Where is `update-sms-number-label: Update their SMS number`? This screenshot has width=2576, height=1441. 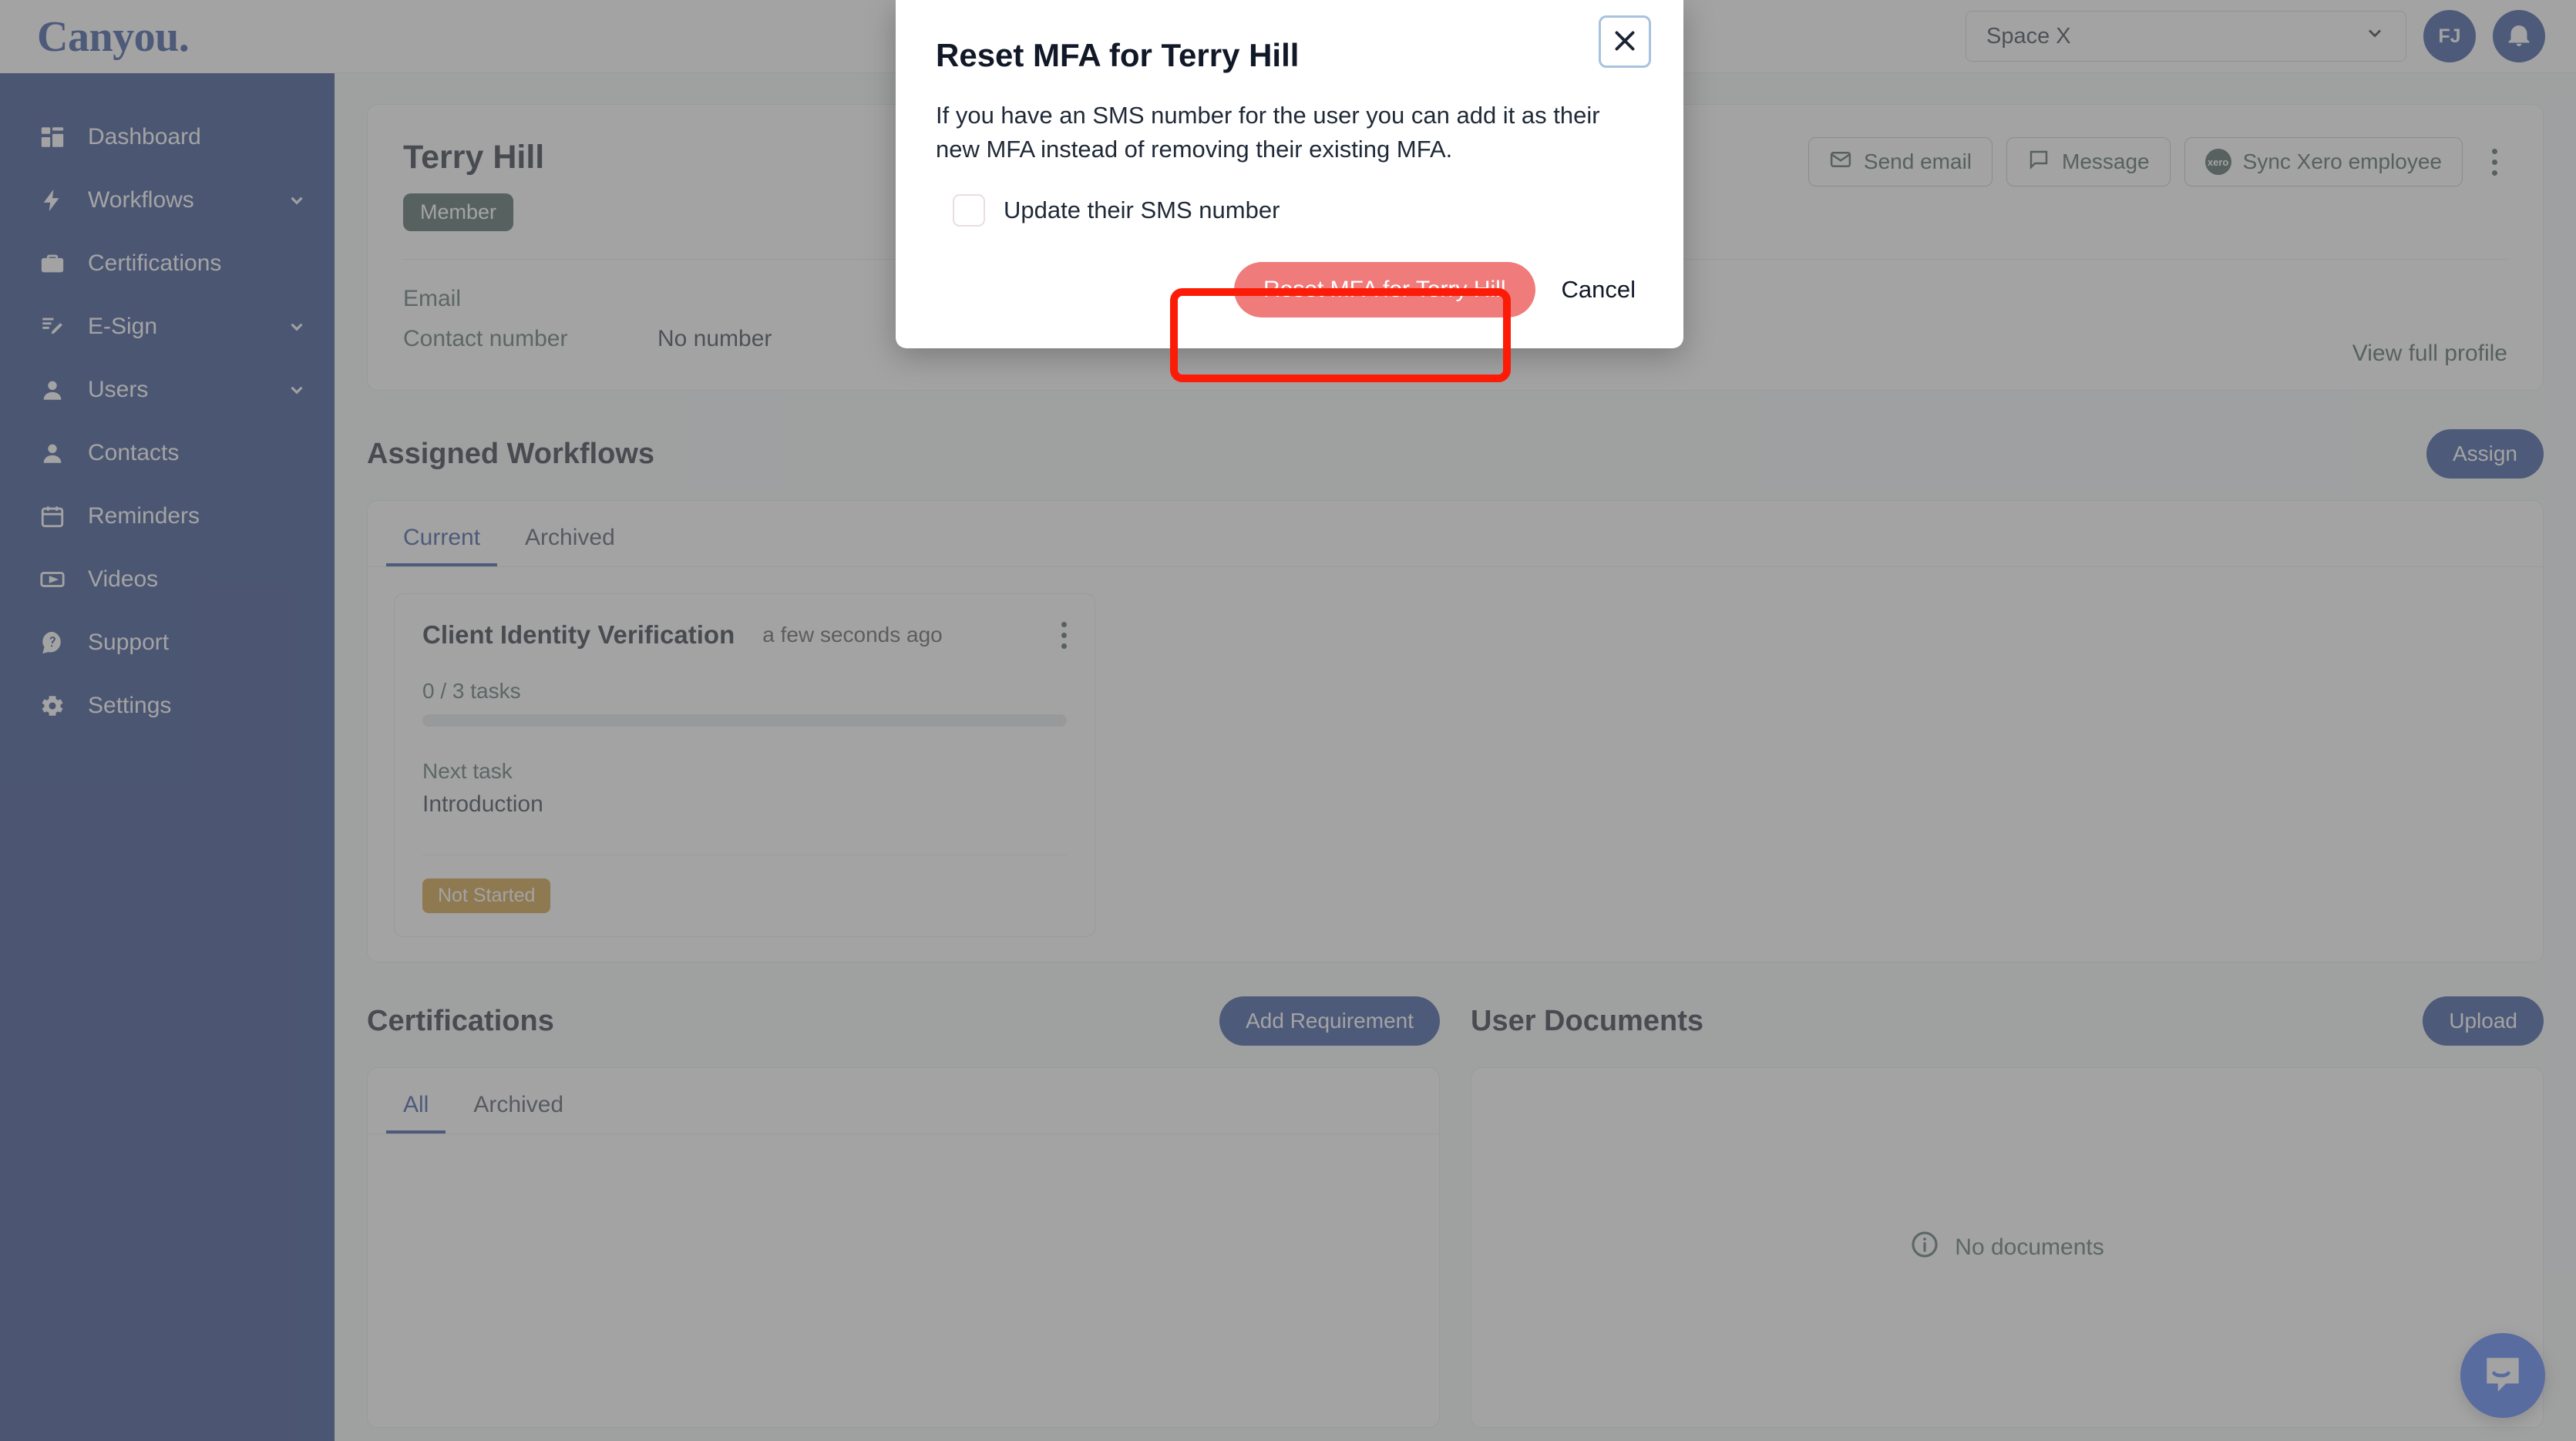 update-sms-number-label: Update their SMS number is located at coordinates (1142, 210).